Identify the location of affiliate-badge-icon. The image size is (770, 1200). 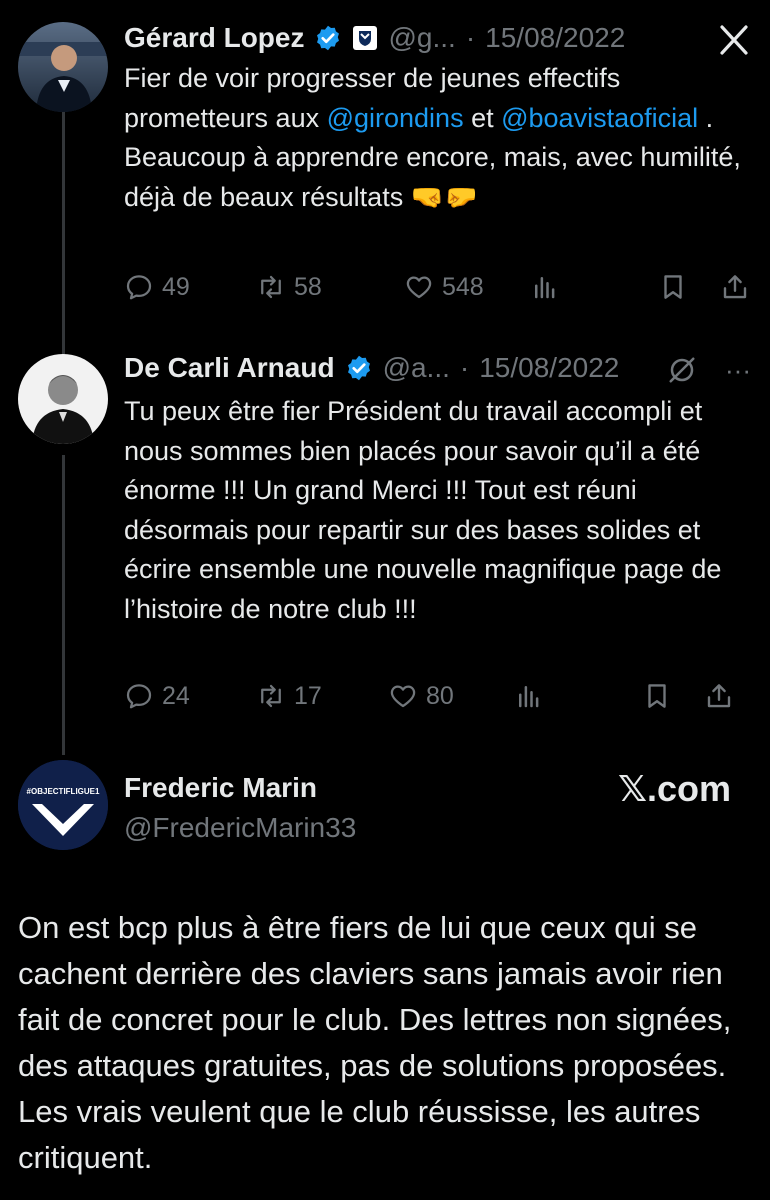
(365, 38).